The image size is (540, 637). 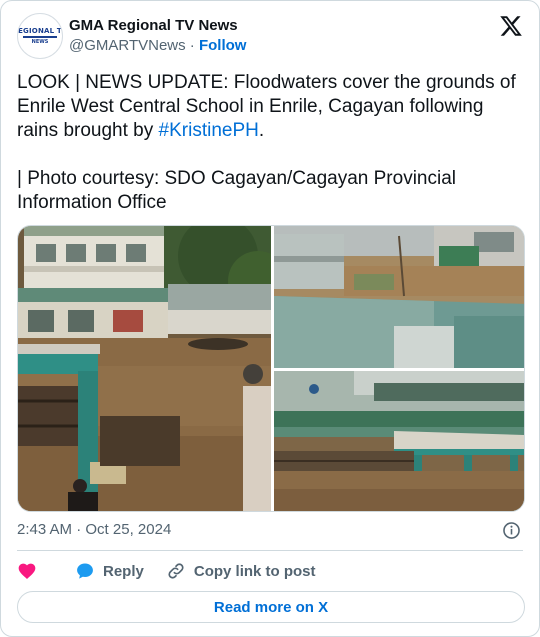 I want to click on post-timestamp: 2:43 AM · Oct 25, 2024, so click(x=94, y=530).